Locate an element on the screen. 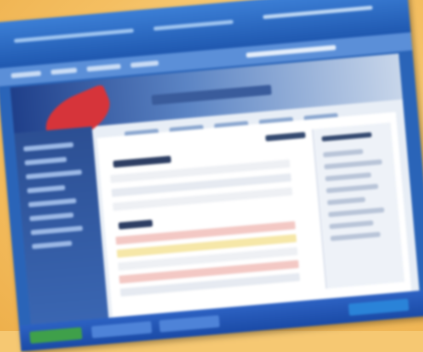 The height and width of the screenshot is (352, 423). start-button is located at coordinates (56, 335).